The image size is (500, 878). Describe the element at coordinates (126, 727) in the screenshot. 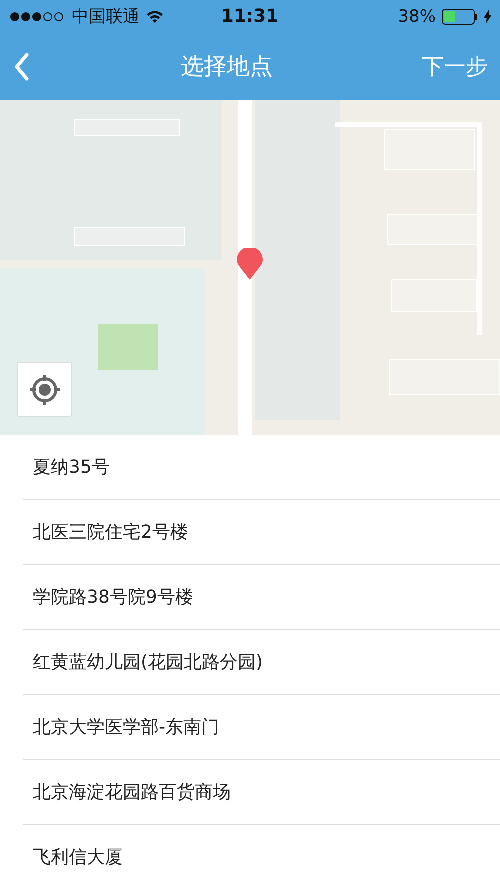

I see `place-item: 北京大学医学部-东南门` at that location.